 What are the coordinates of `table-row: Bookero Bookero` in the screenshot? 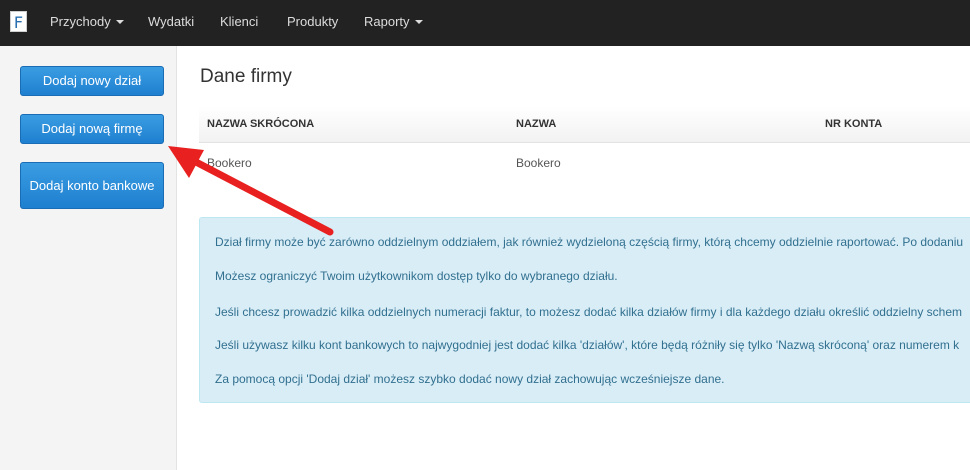 It's located at (584, 163).